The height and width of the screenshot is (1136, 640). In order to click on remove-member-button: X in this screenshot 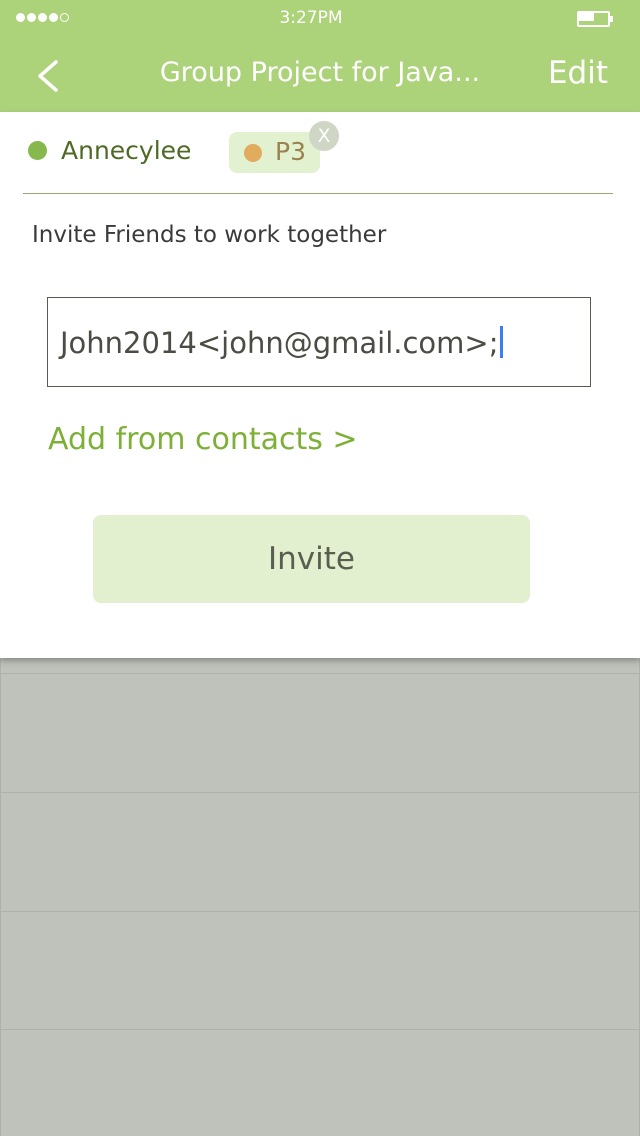, I will do `click(324, 136)`.